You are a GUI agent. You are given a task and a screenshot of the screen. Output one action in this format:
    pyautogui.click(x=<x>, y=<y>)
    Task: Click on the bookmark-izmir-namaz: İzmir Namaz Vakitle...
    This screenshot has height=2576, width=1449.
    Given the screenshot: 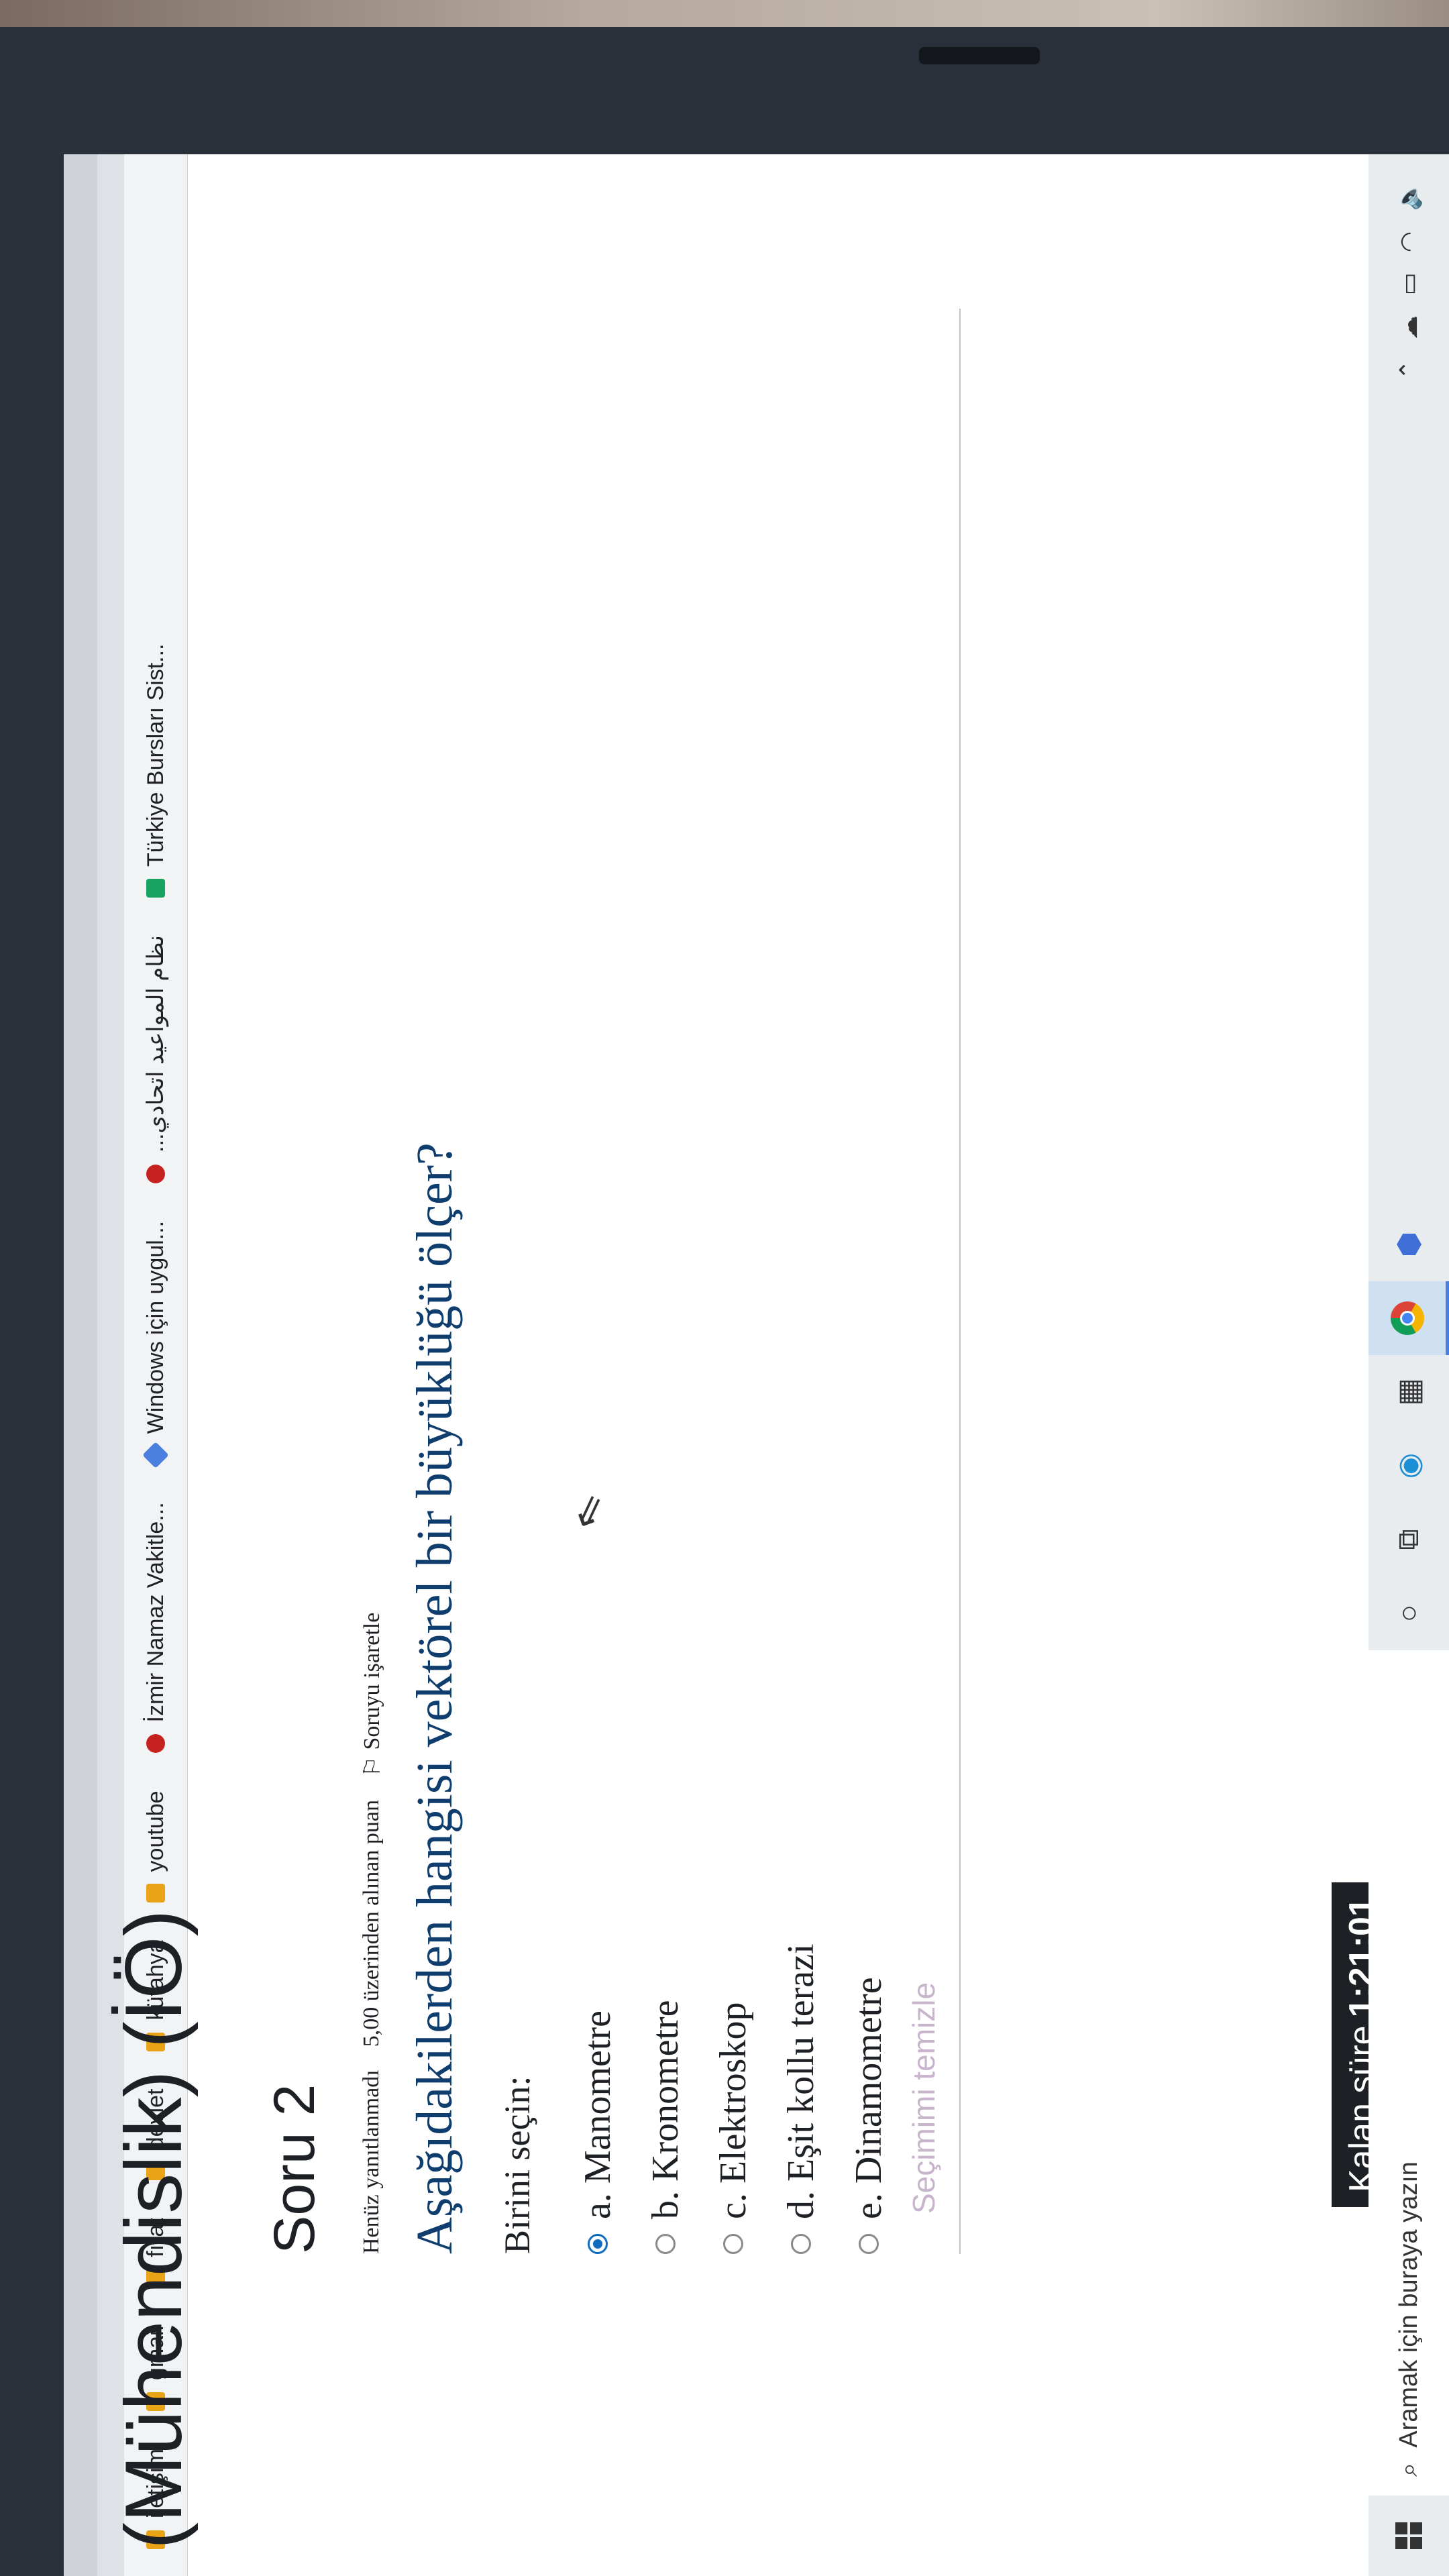 What is the action you would take?
    pyautogui.click(x=156, y=1628)
    